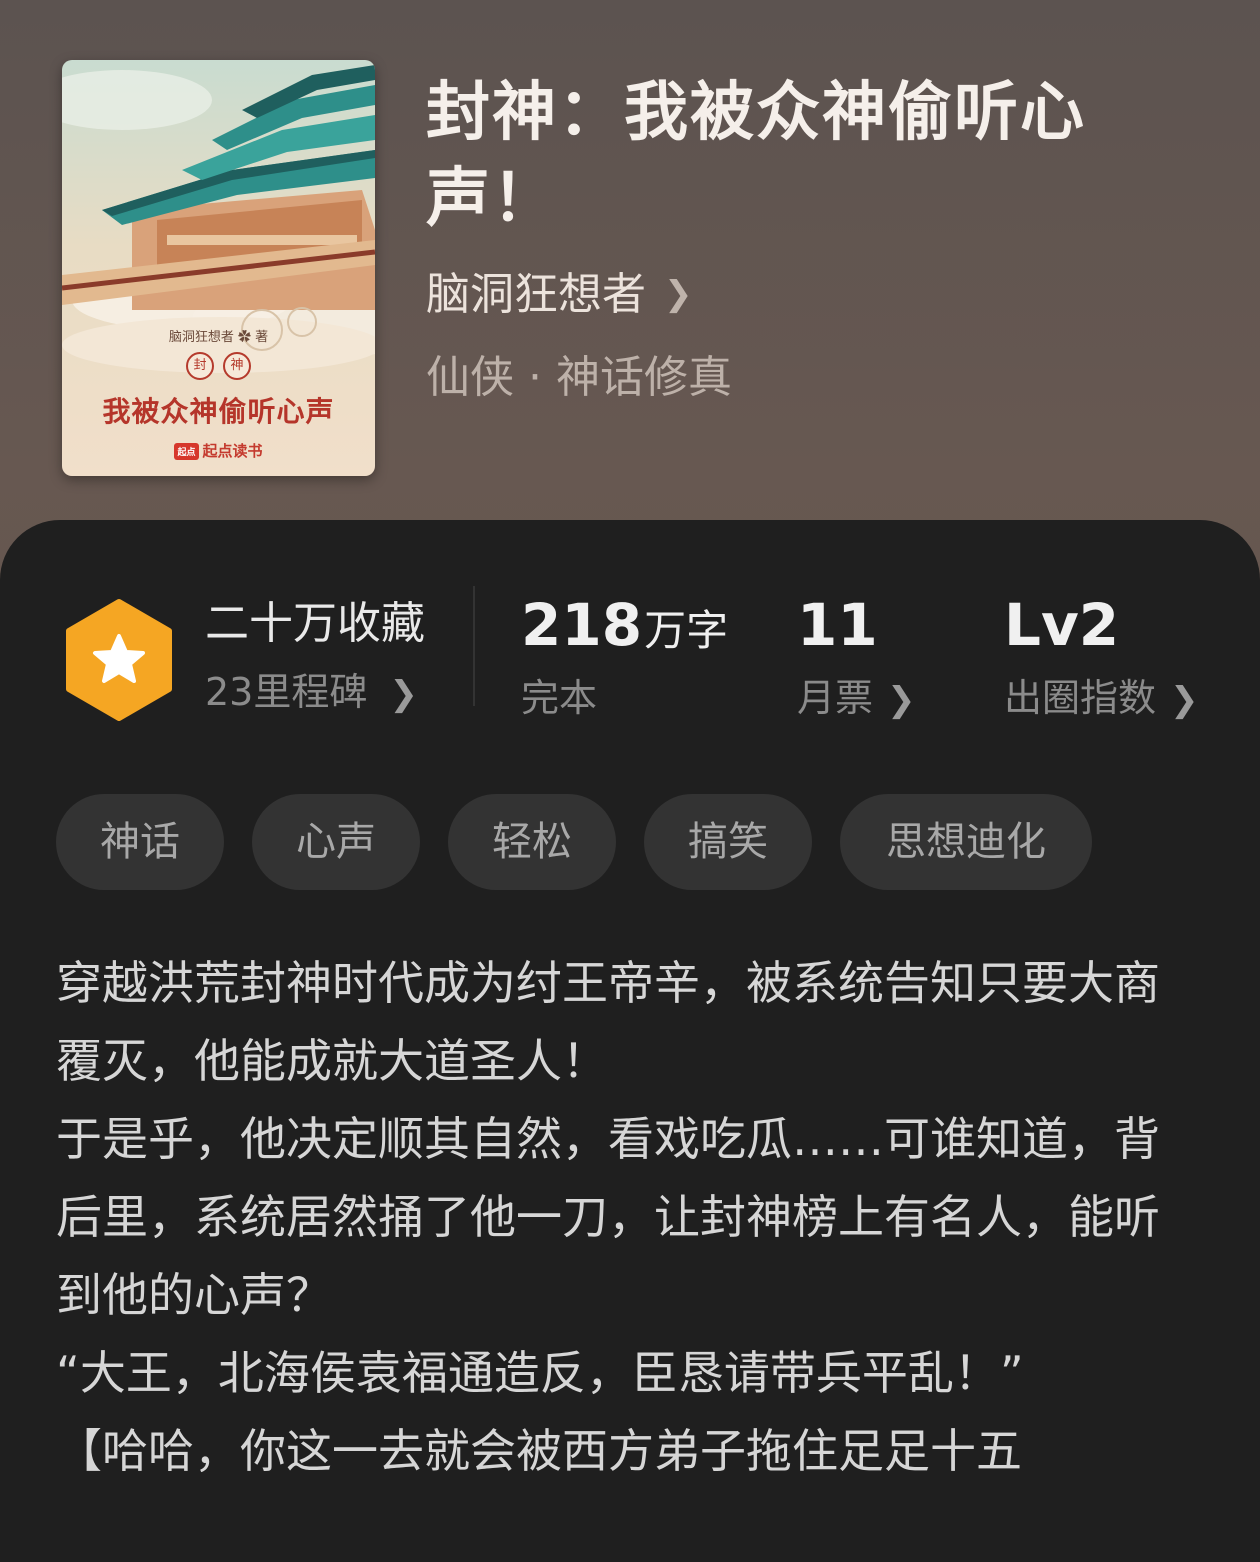 The width and height of the screenshot is (1260, 1562). I want to click on cover-seal-1: 封, so click(199, 366).